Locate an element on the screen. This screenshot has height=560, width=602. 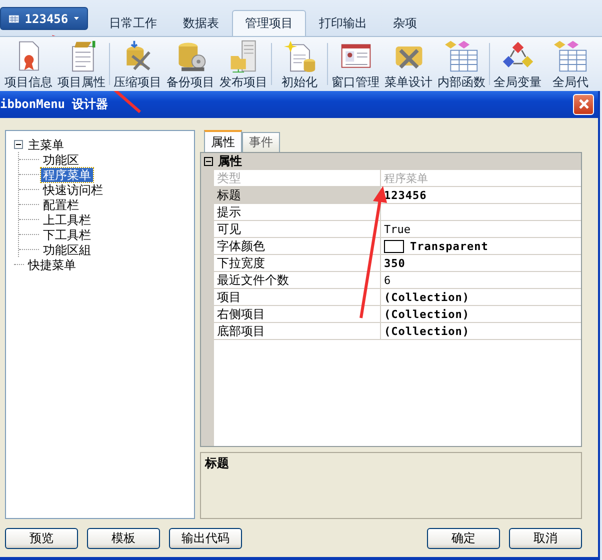
property-value: 350 is located at coordinates (395, 263).